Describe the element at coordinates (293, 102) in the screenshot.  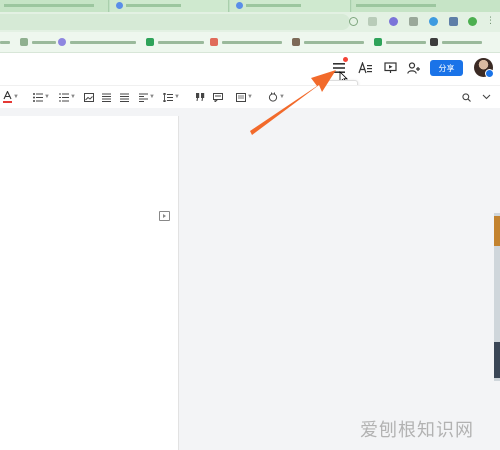
I see `annotation-arrow` at that location.